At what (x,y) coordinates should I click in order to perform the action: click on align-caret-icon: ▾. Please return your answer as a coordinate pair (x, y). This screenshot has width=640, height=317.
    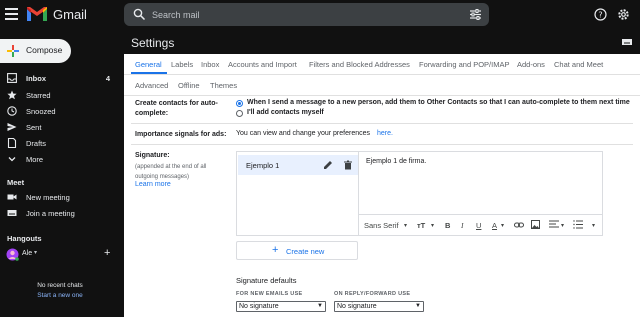
    Looking at the image, I should click on (562, 225).